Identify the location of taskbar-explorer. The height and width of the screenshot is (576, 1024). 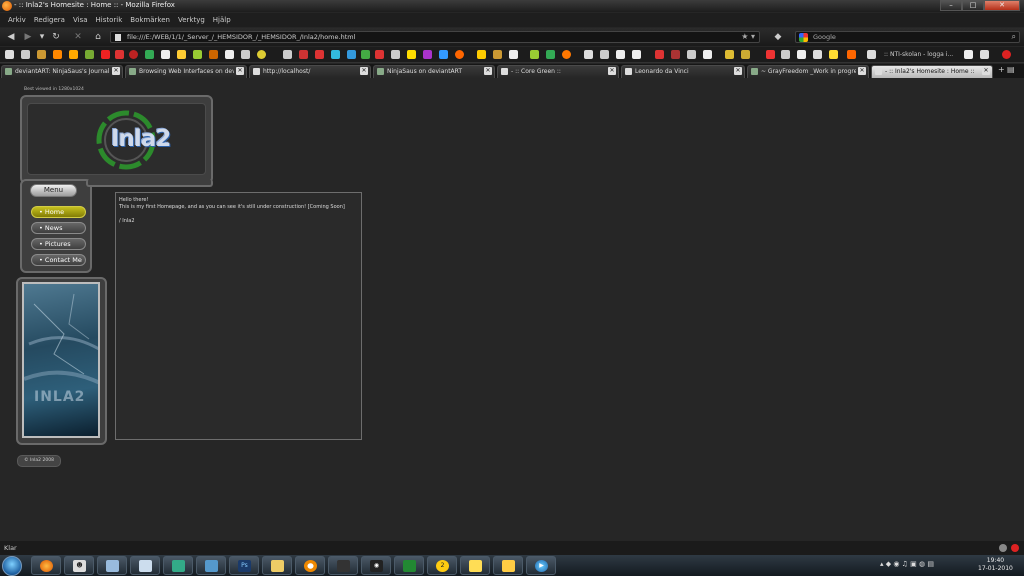
(508, 565).